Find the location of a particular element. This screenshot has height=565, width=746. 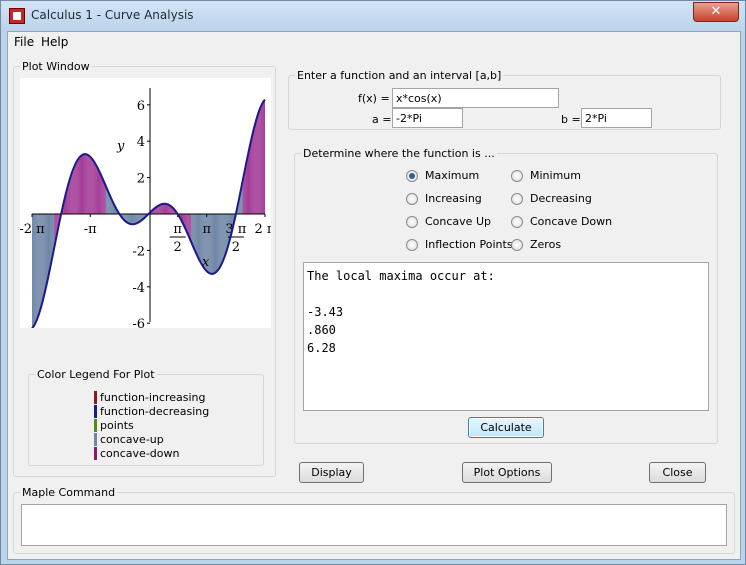

x-axis-label: x is located at coordinates (206, 262).